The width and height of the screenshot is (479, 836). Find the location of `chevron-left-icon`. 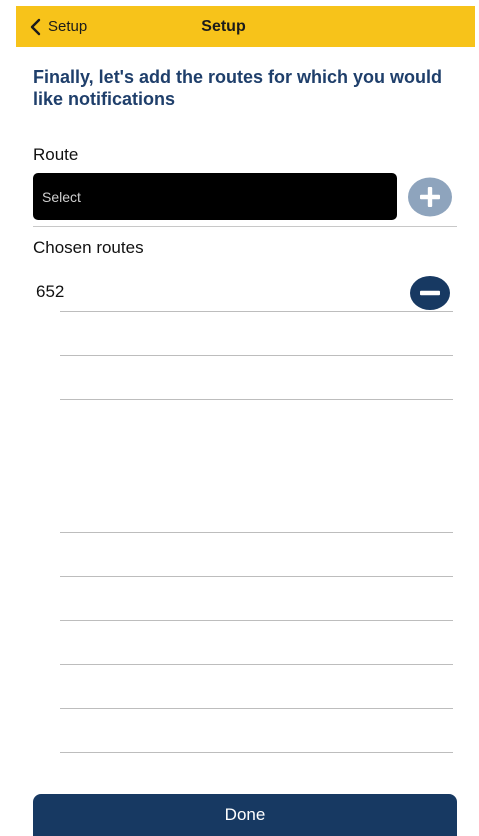

chevron-left-icon is located at coordinates (35, 26).